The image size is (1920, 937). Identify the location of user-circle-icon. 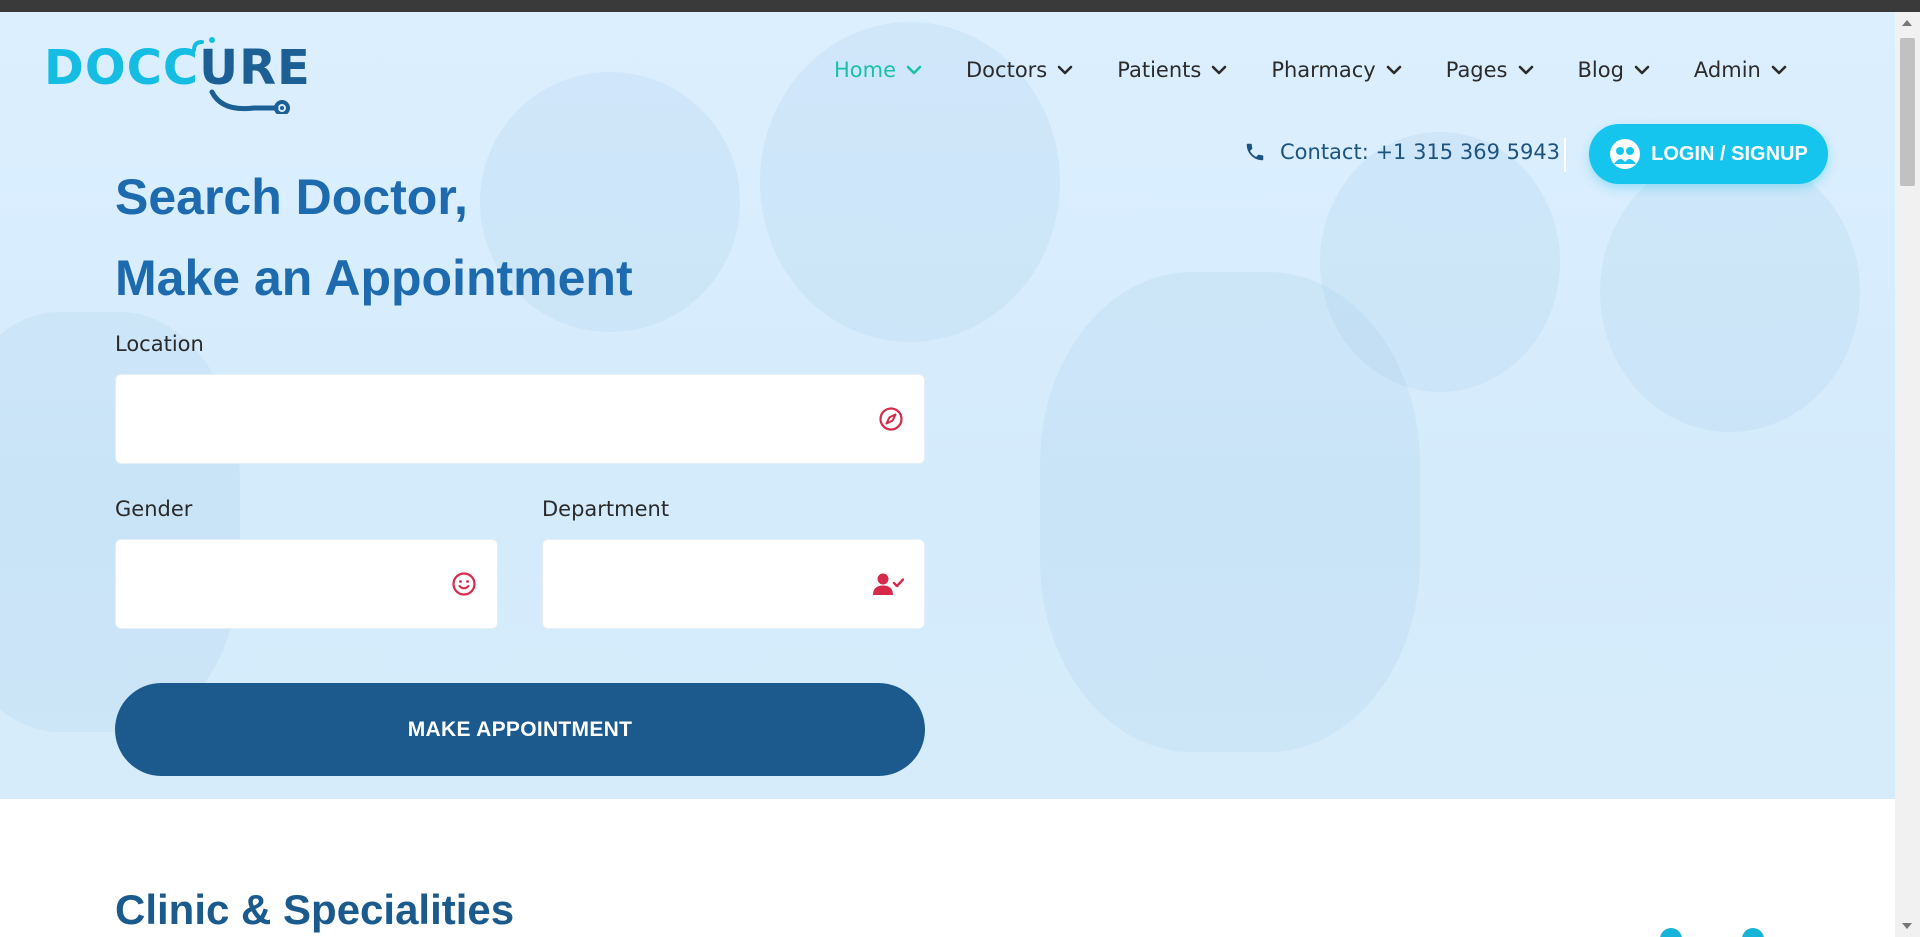
(1625, 154).